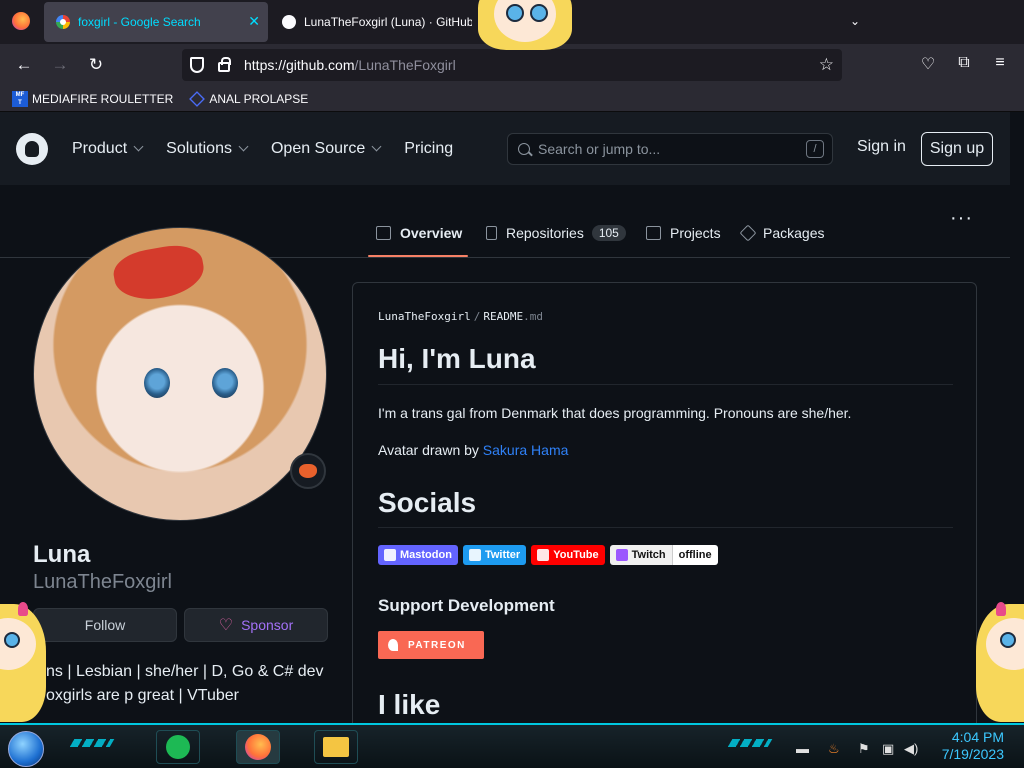 Image resolution: width=1024 pixels, height=768 pixels. I want to click on support-heading: Support Development, so click(466, 605).